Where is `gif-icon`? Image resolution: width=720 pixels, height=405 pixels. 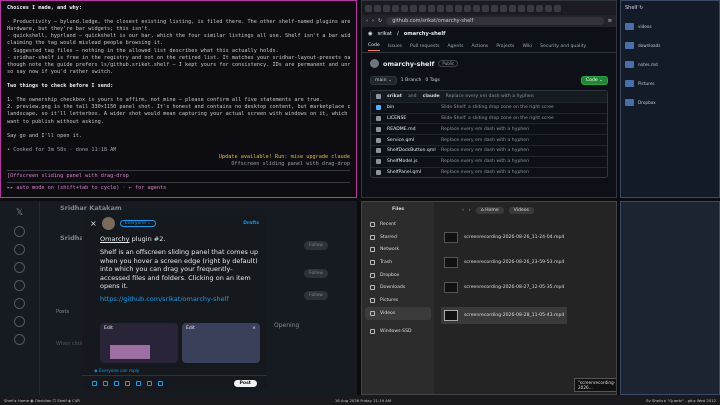
gif-icon is located at coordinates (105, 383).